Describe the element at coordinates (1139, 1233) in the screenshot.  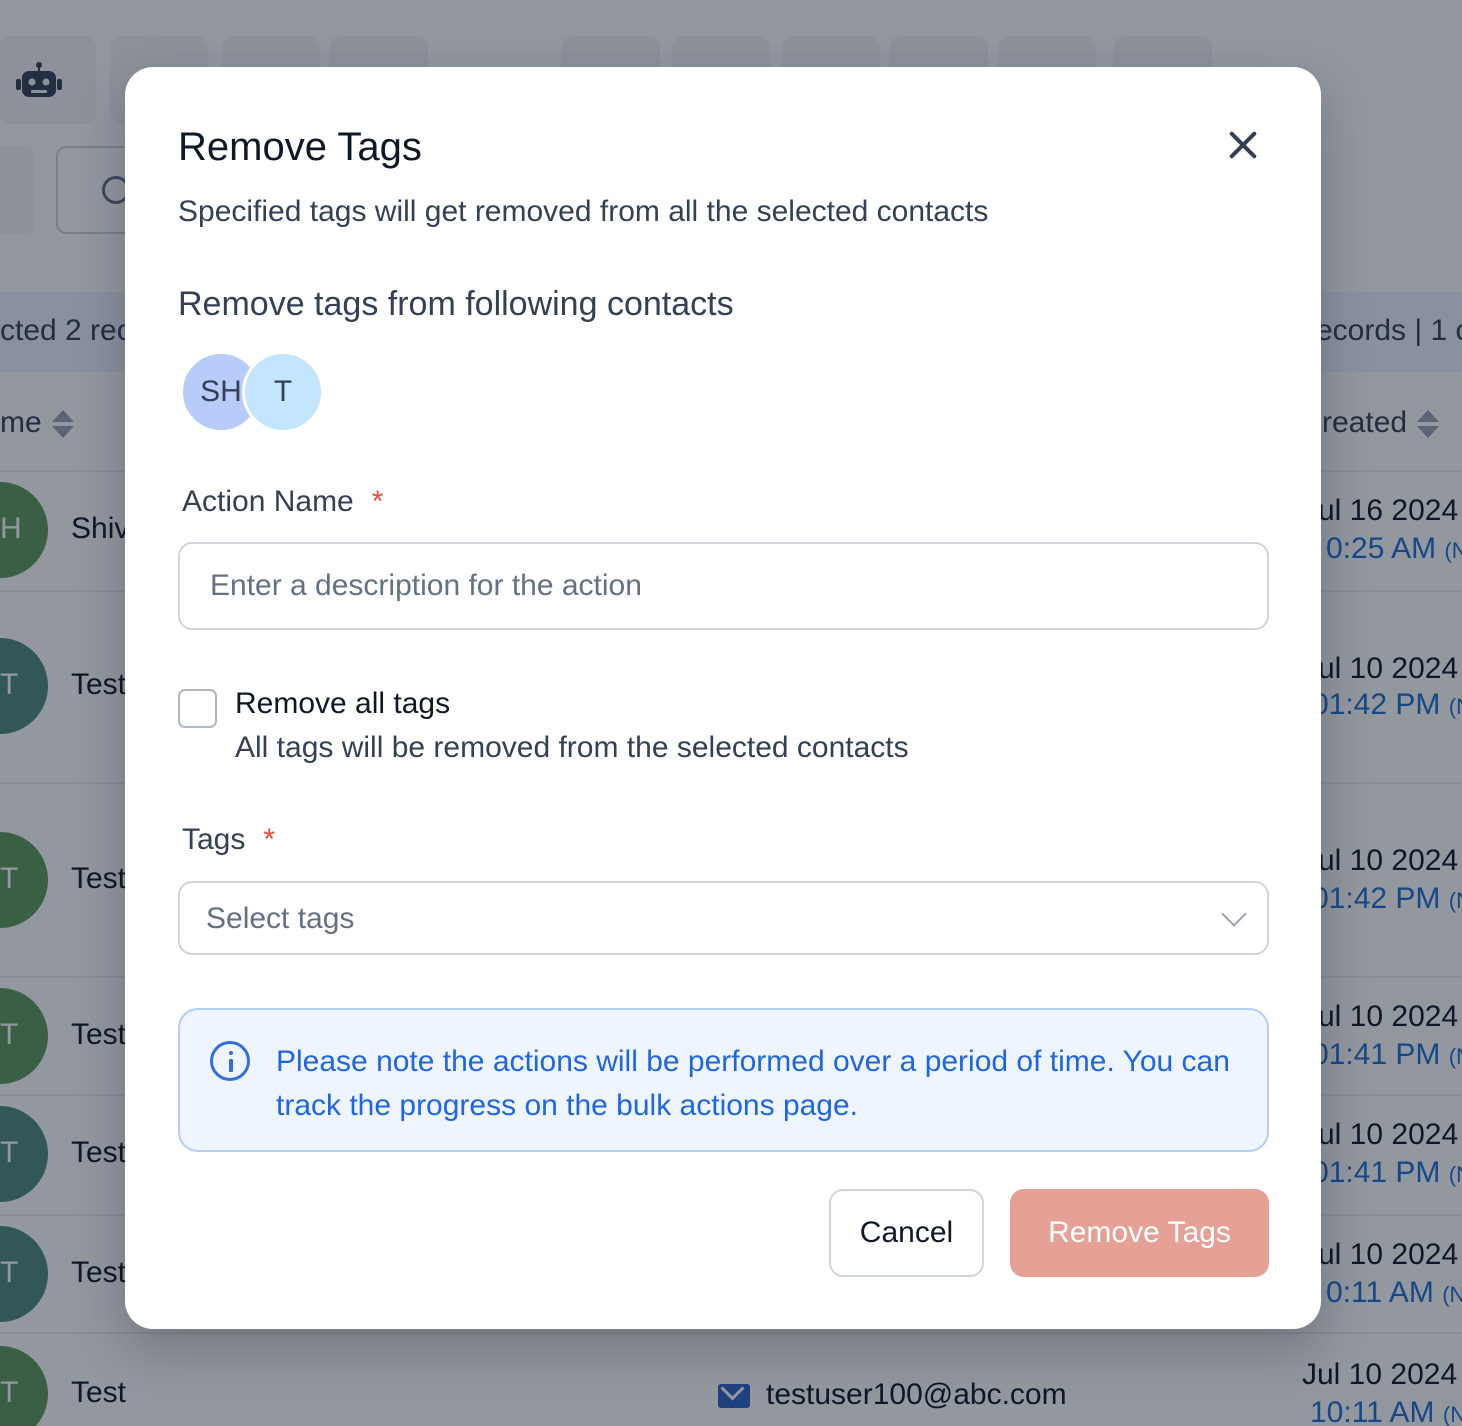
I see `remove-tags-button: Remove Tags` at that location.